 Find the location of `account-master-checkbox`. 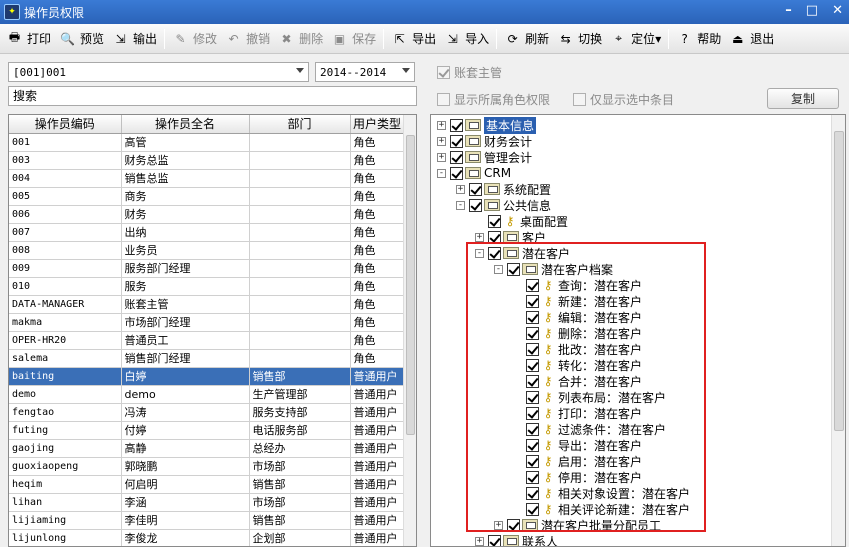

account-master-checkbox is located at coordinates (443, 72).